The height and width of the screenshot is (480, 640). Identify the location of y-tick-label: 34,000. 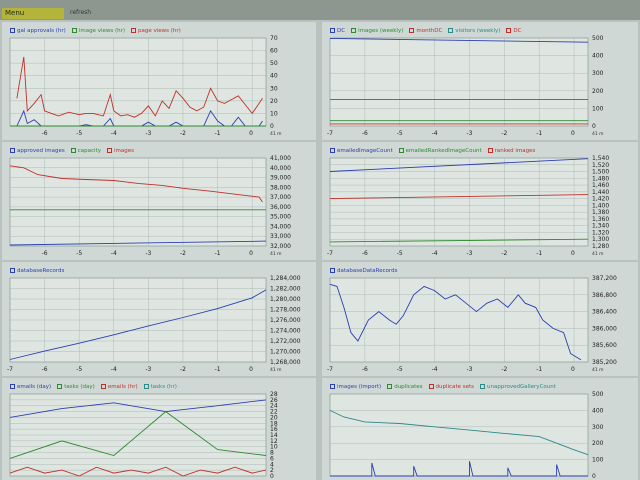
(280, 226).